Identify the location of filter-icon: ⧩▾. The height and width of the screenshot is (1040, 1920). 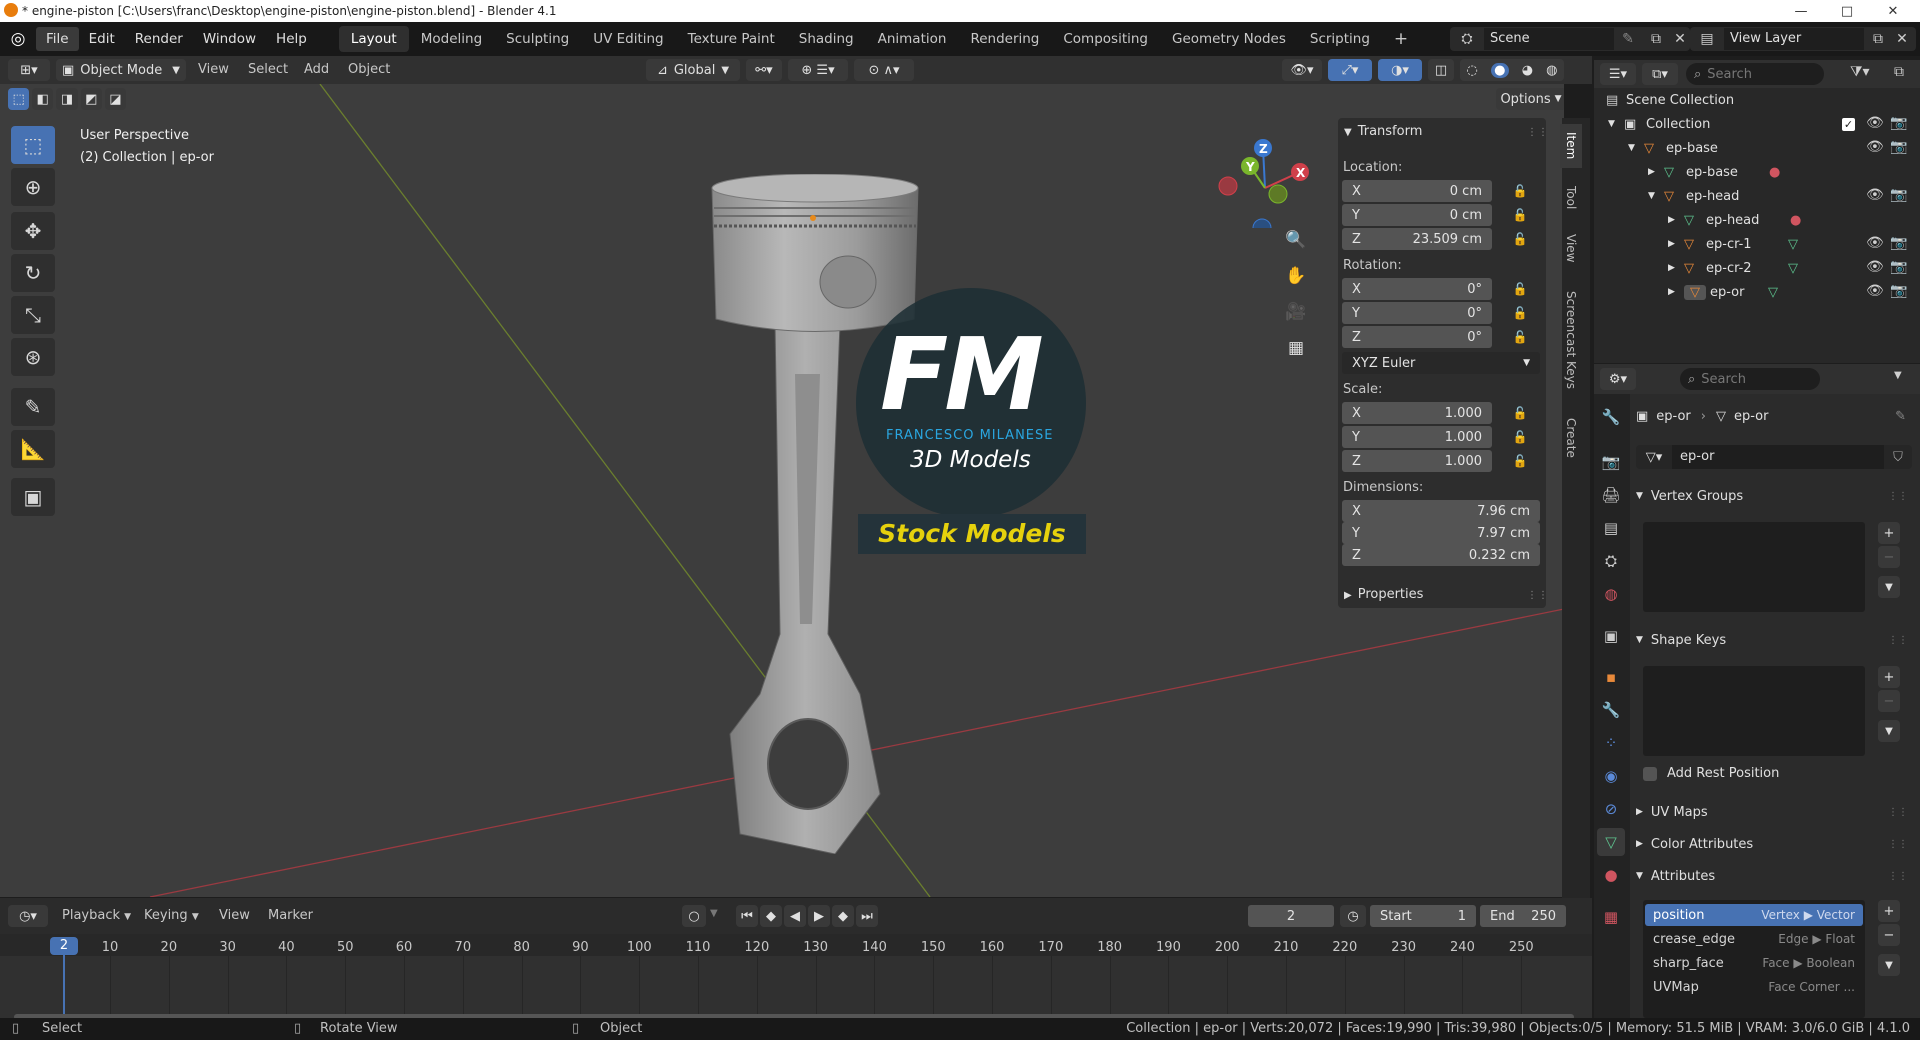
(1860, 72).